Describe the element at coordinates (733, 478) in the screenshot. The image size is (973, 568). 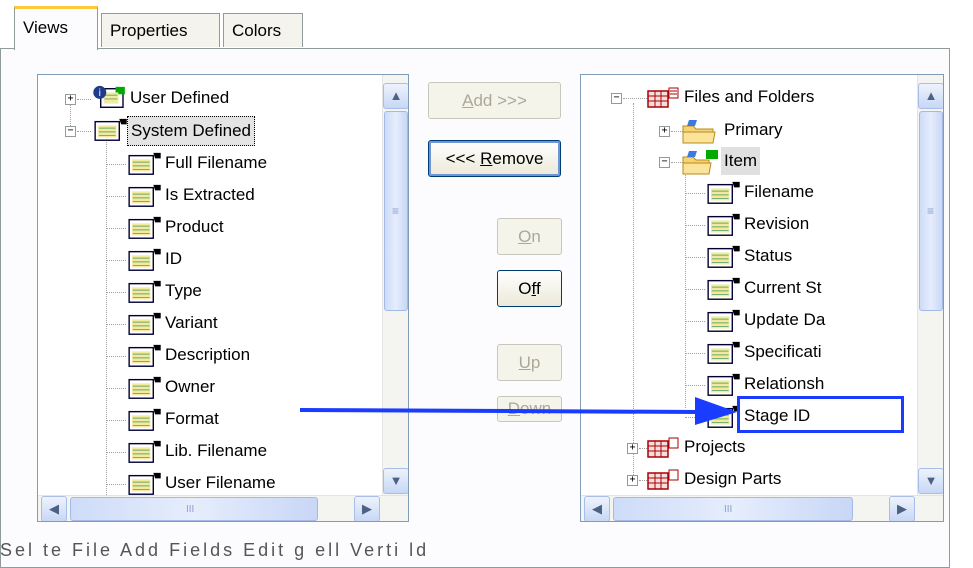
I see `tree-label: Design Parts` at that location.